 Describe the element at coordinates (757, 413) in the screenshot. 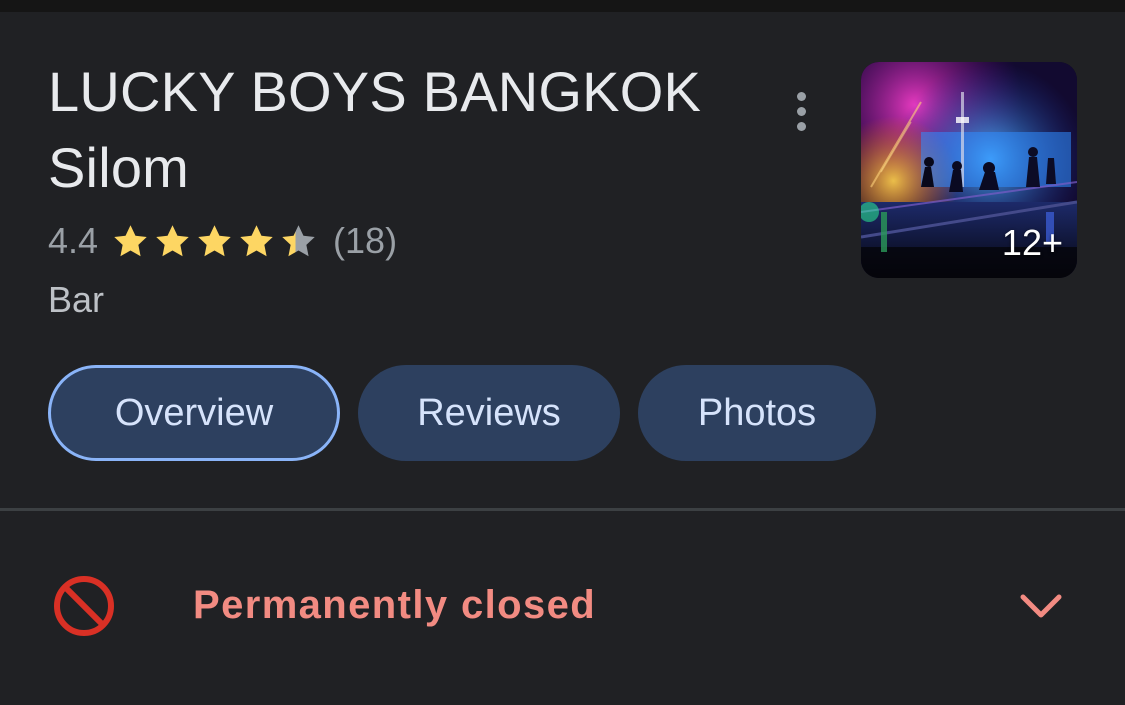

I see `tab-photos: Photos` at that location.